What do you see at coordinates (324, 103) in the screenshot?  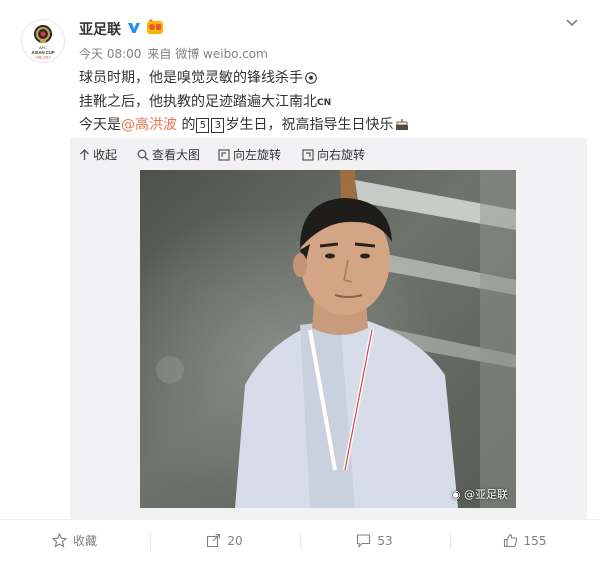 I see `china-flag-badge: CN` at bounding box center [324, 103].